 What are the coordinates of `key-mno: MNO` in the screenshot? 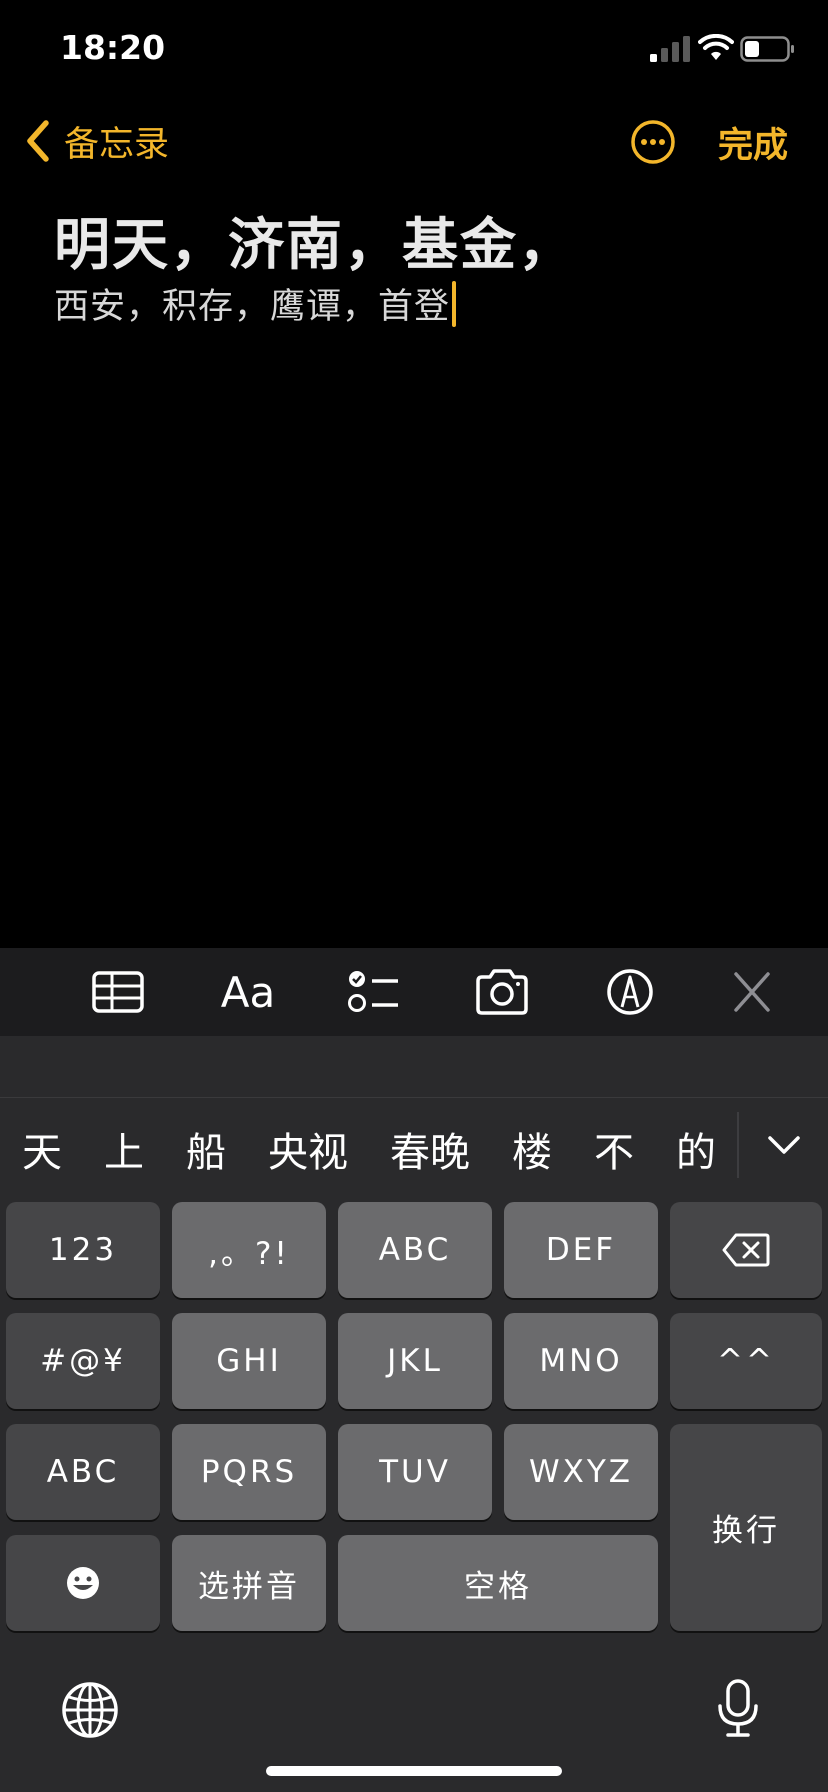 It's located at (581, 1361).